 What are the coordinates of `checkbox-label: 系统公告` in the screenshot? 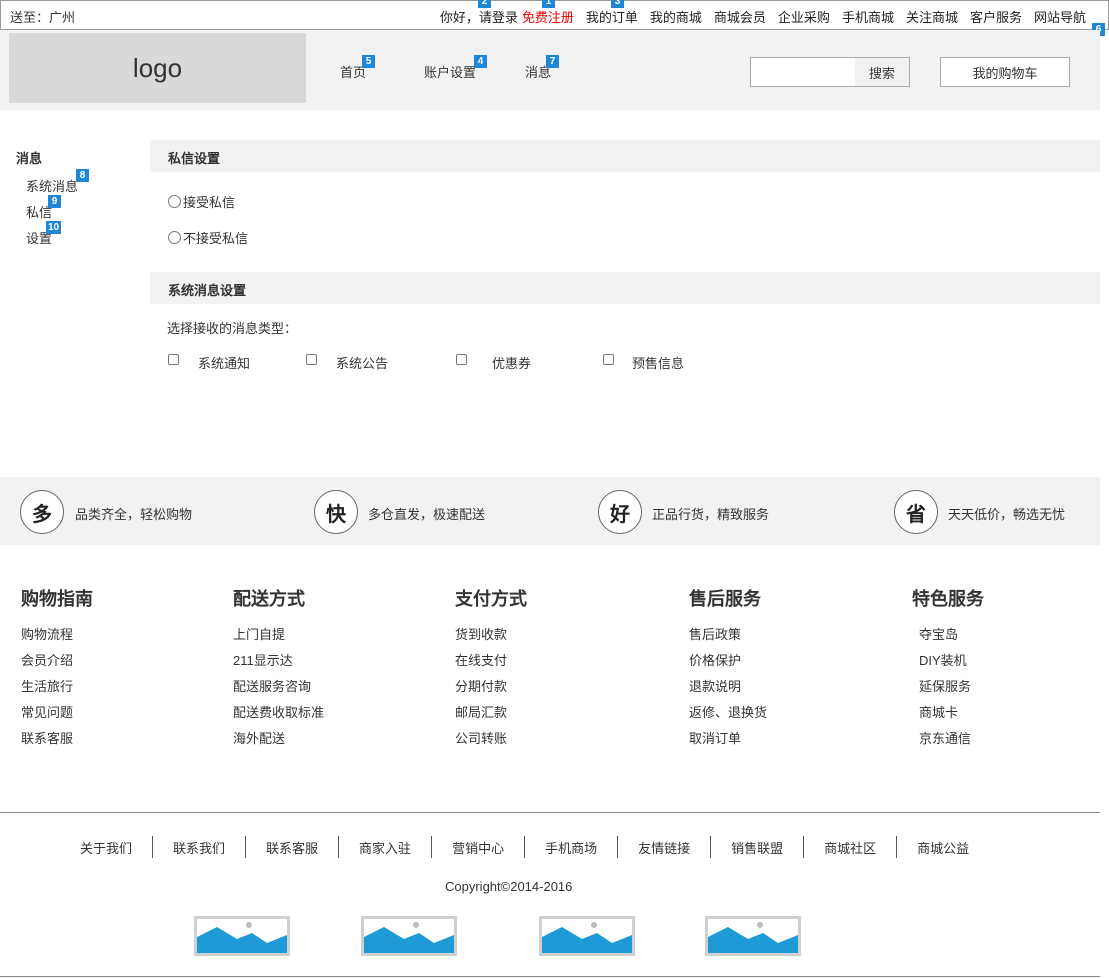 It's located at (362, 363).